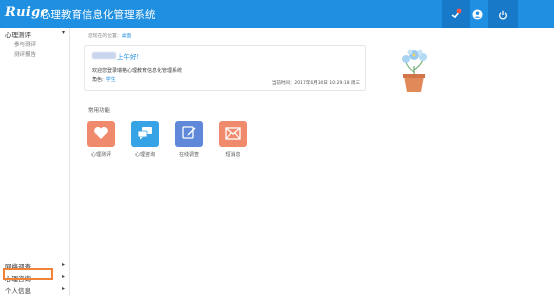  What do you see at coordinates (277, 14) in the screenshot?
I see `top-bar: Ruige 心理教育信息化管理系统` at bounding box center [277, 14].